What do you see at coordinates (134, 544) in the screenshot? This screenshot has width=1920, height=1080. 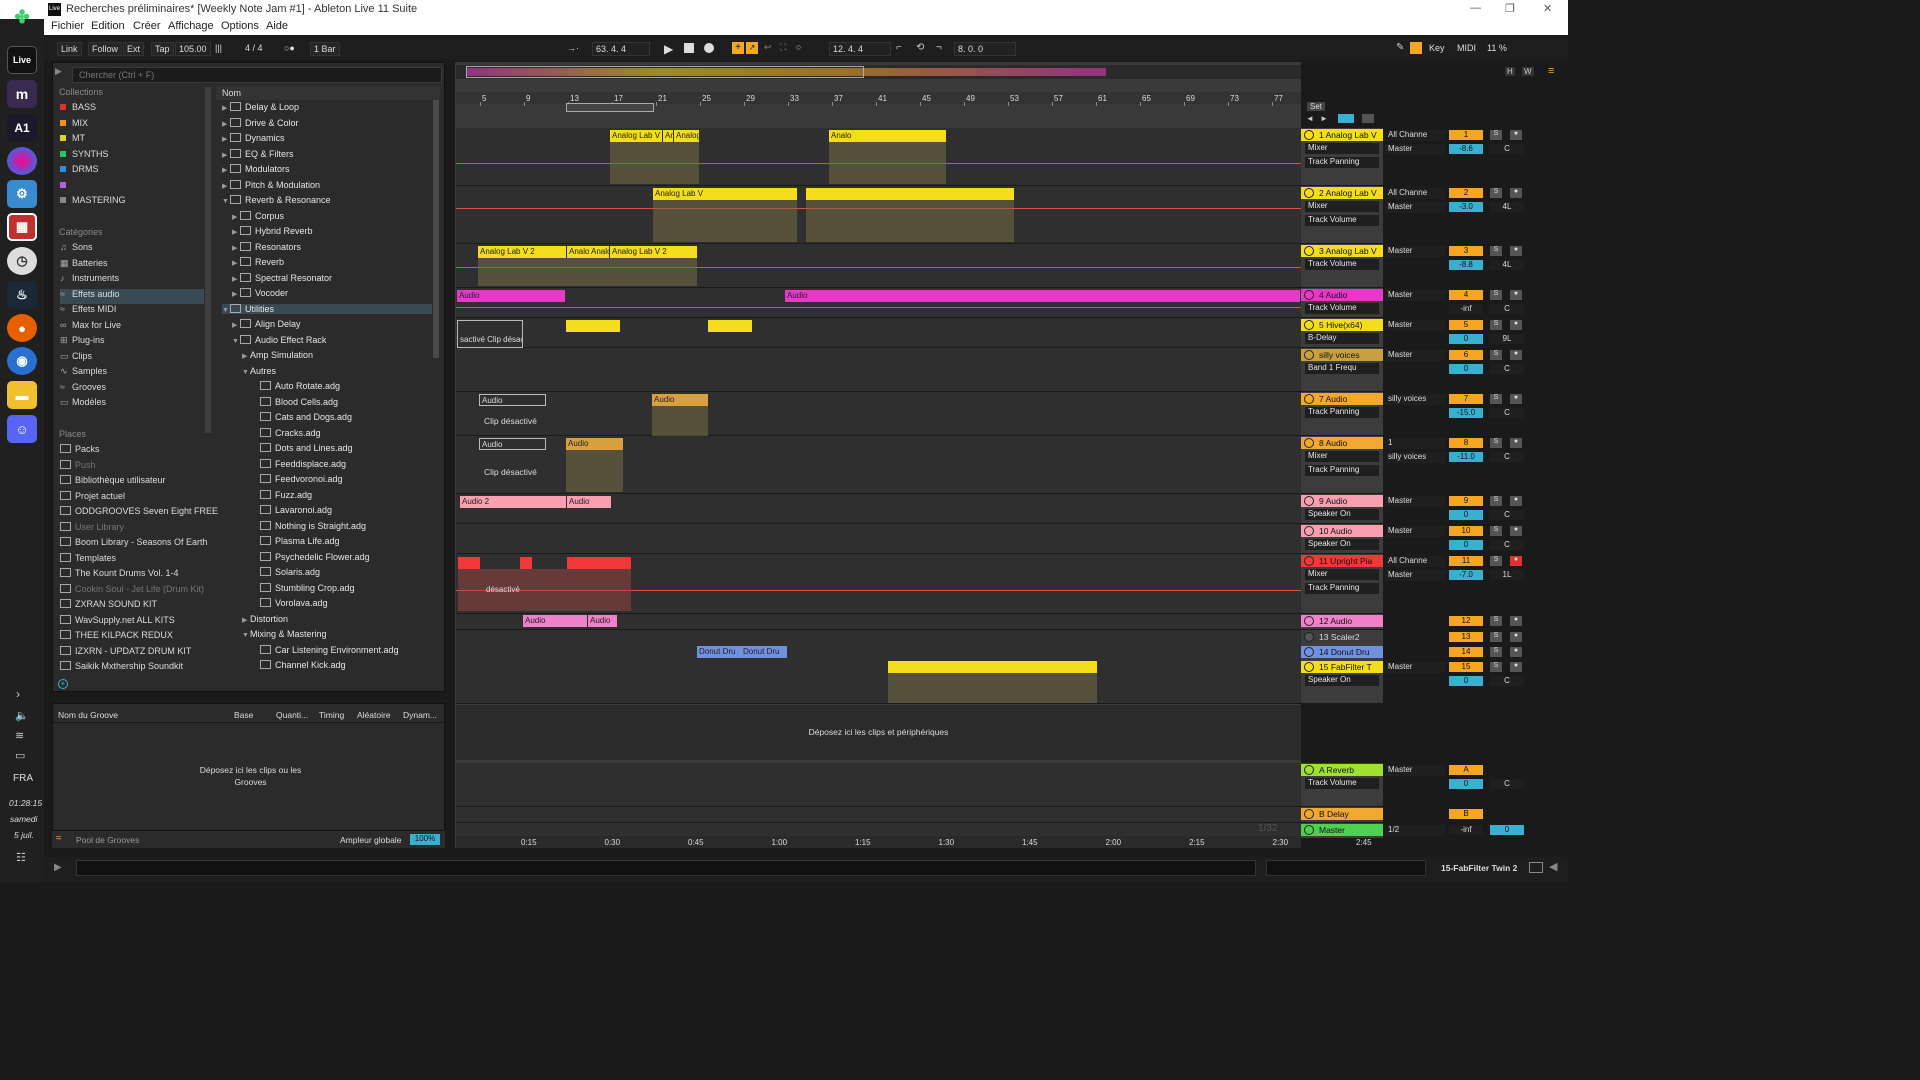 I see `place-item: Boom Library - Seasons Of Earth` at bounding box center [134, 544].